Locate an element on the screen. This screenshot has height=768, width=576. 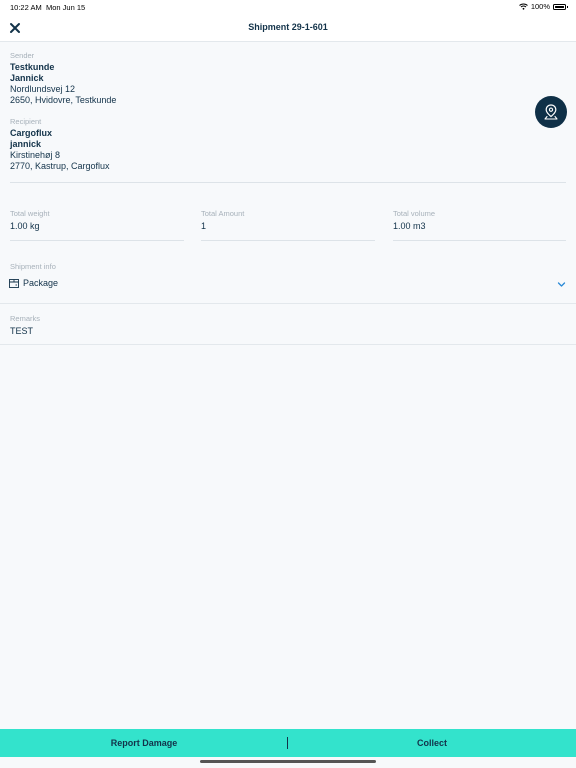
total-weight: Total weight 1.00 kg is located at coordinates (30, 220).